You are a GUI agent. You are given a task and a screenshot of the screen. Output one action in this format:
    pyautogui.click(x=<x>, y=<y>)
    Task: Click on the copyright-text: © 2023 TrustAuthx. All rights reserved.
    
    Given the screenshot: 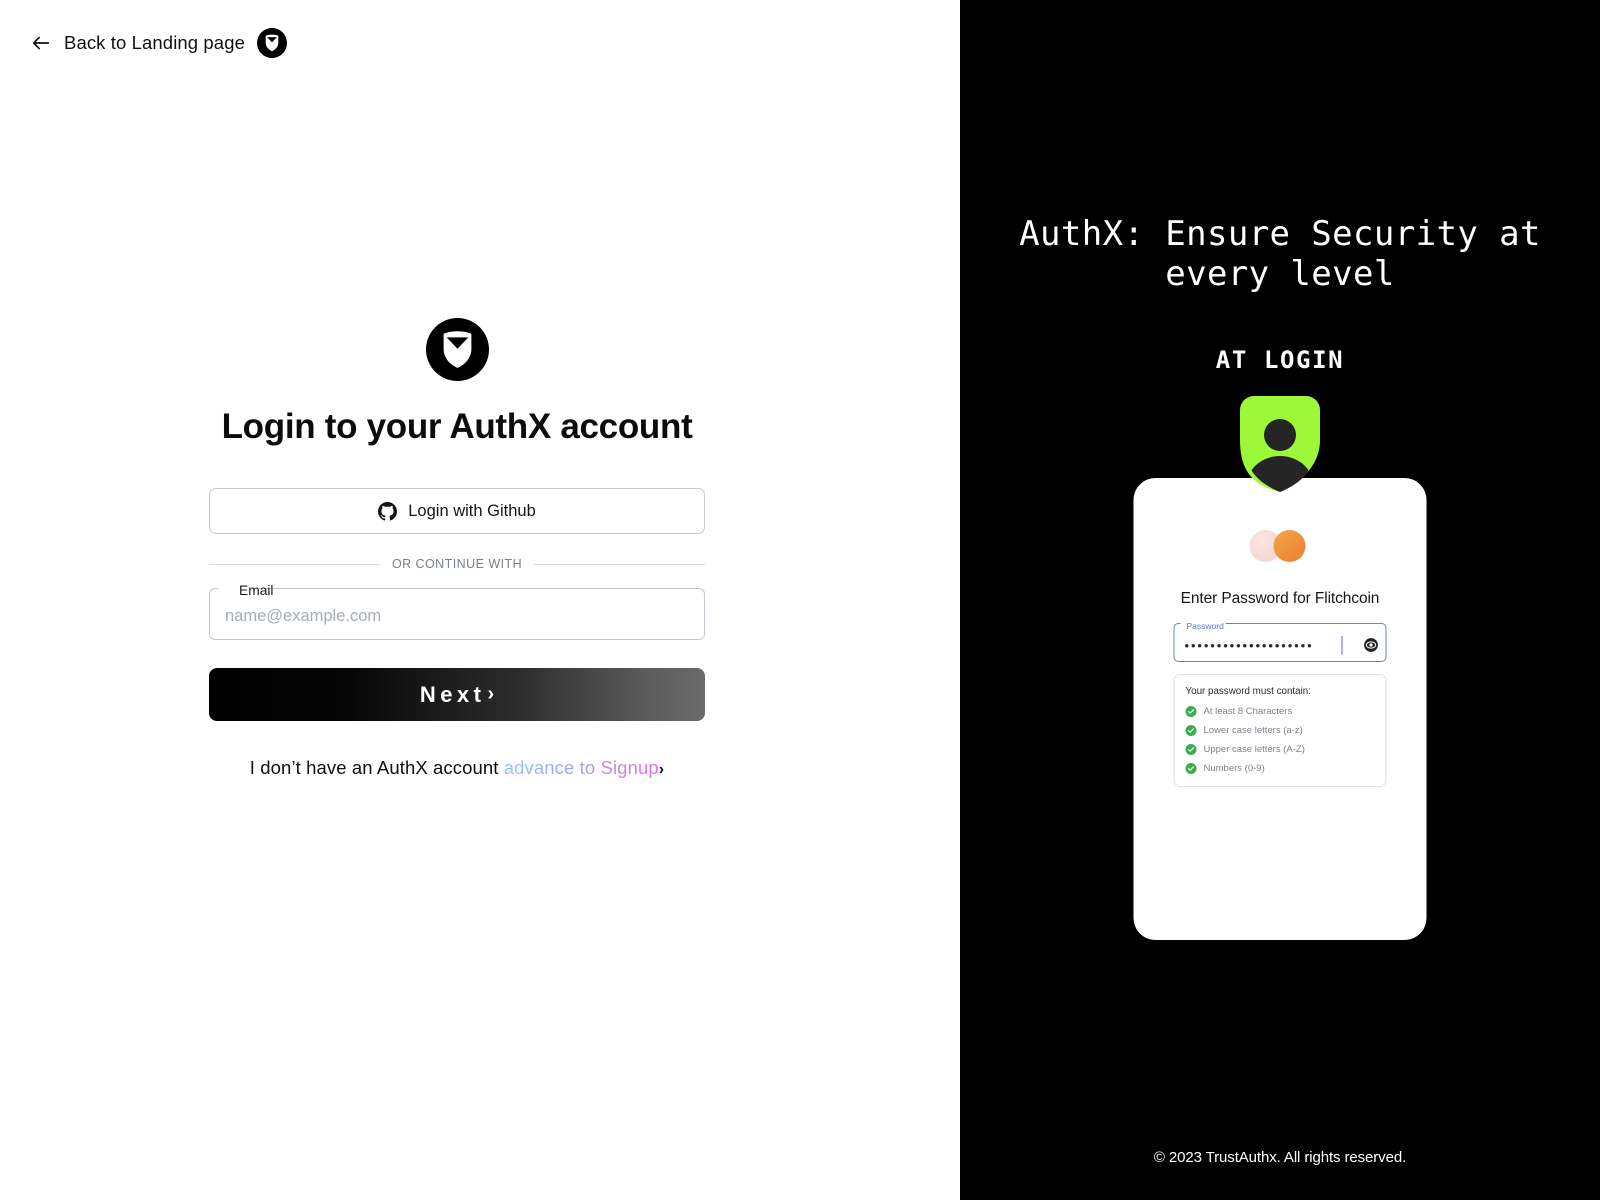 What is the action you would take?
    pyautogui.click(x=1280, y=1157)
    